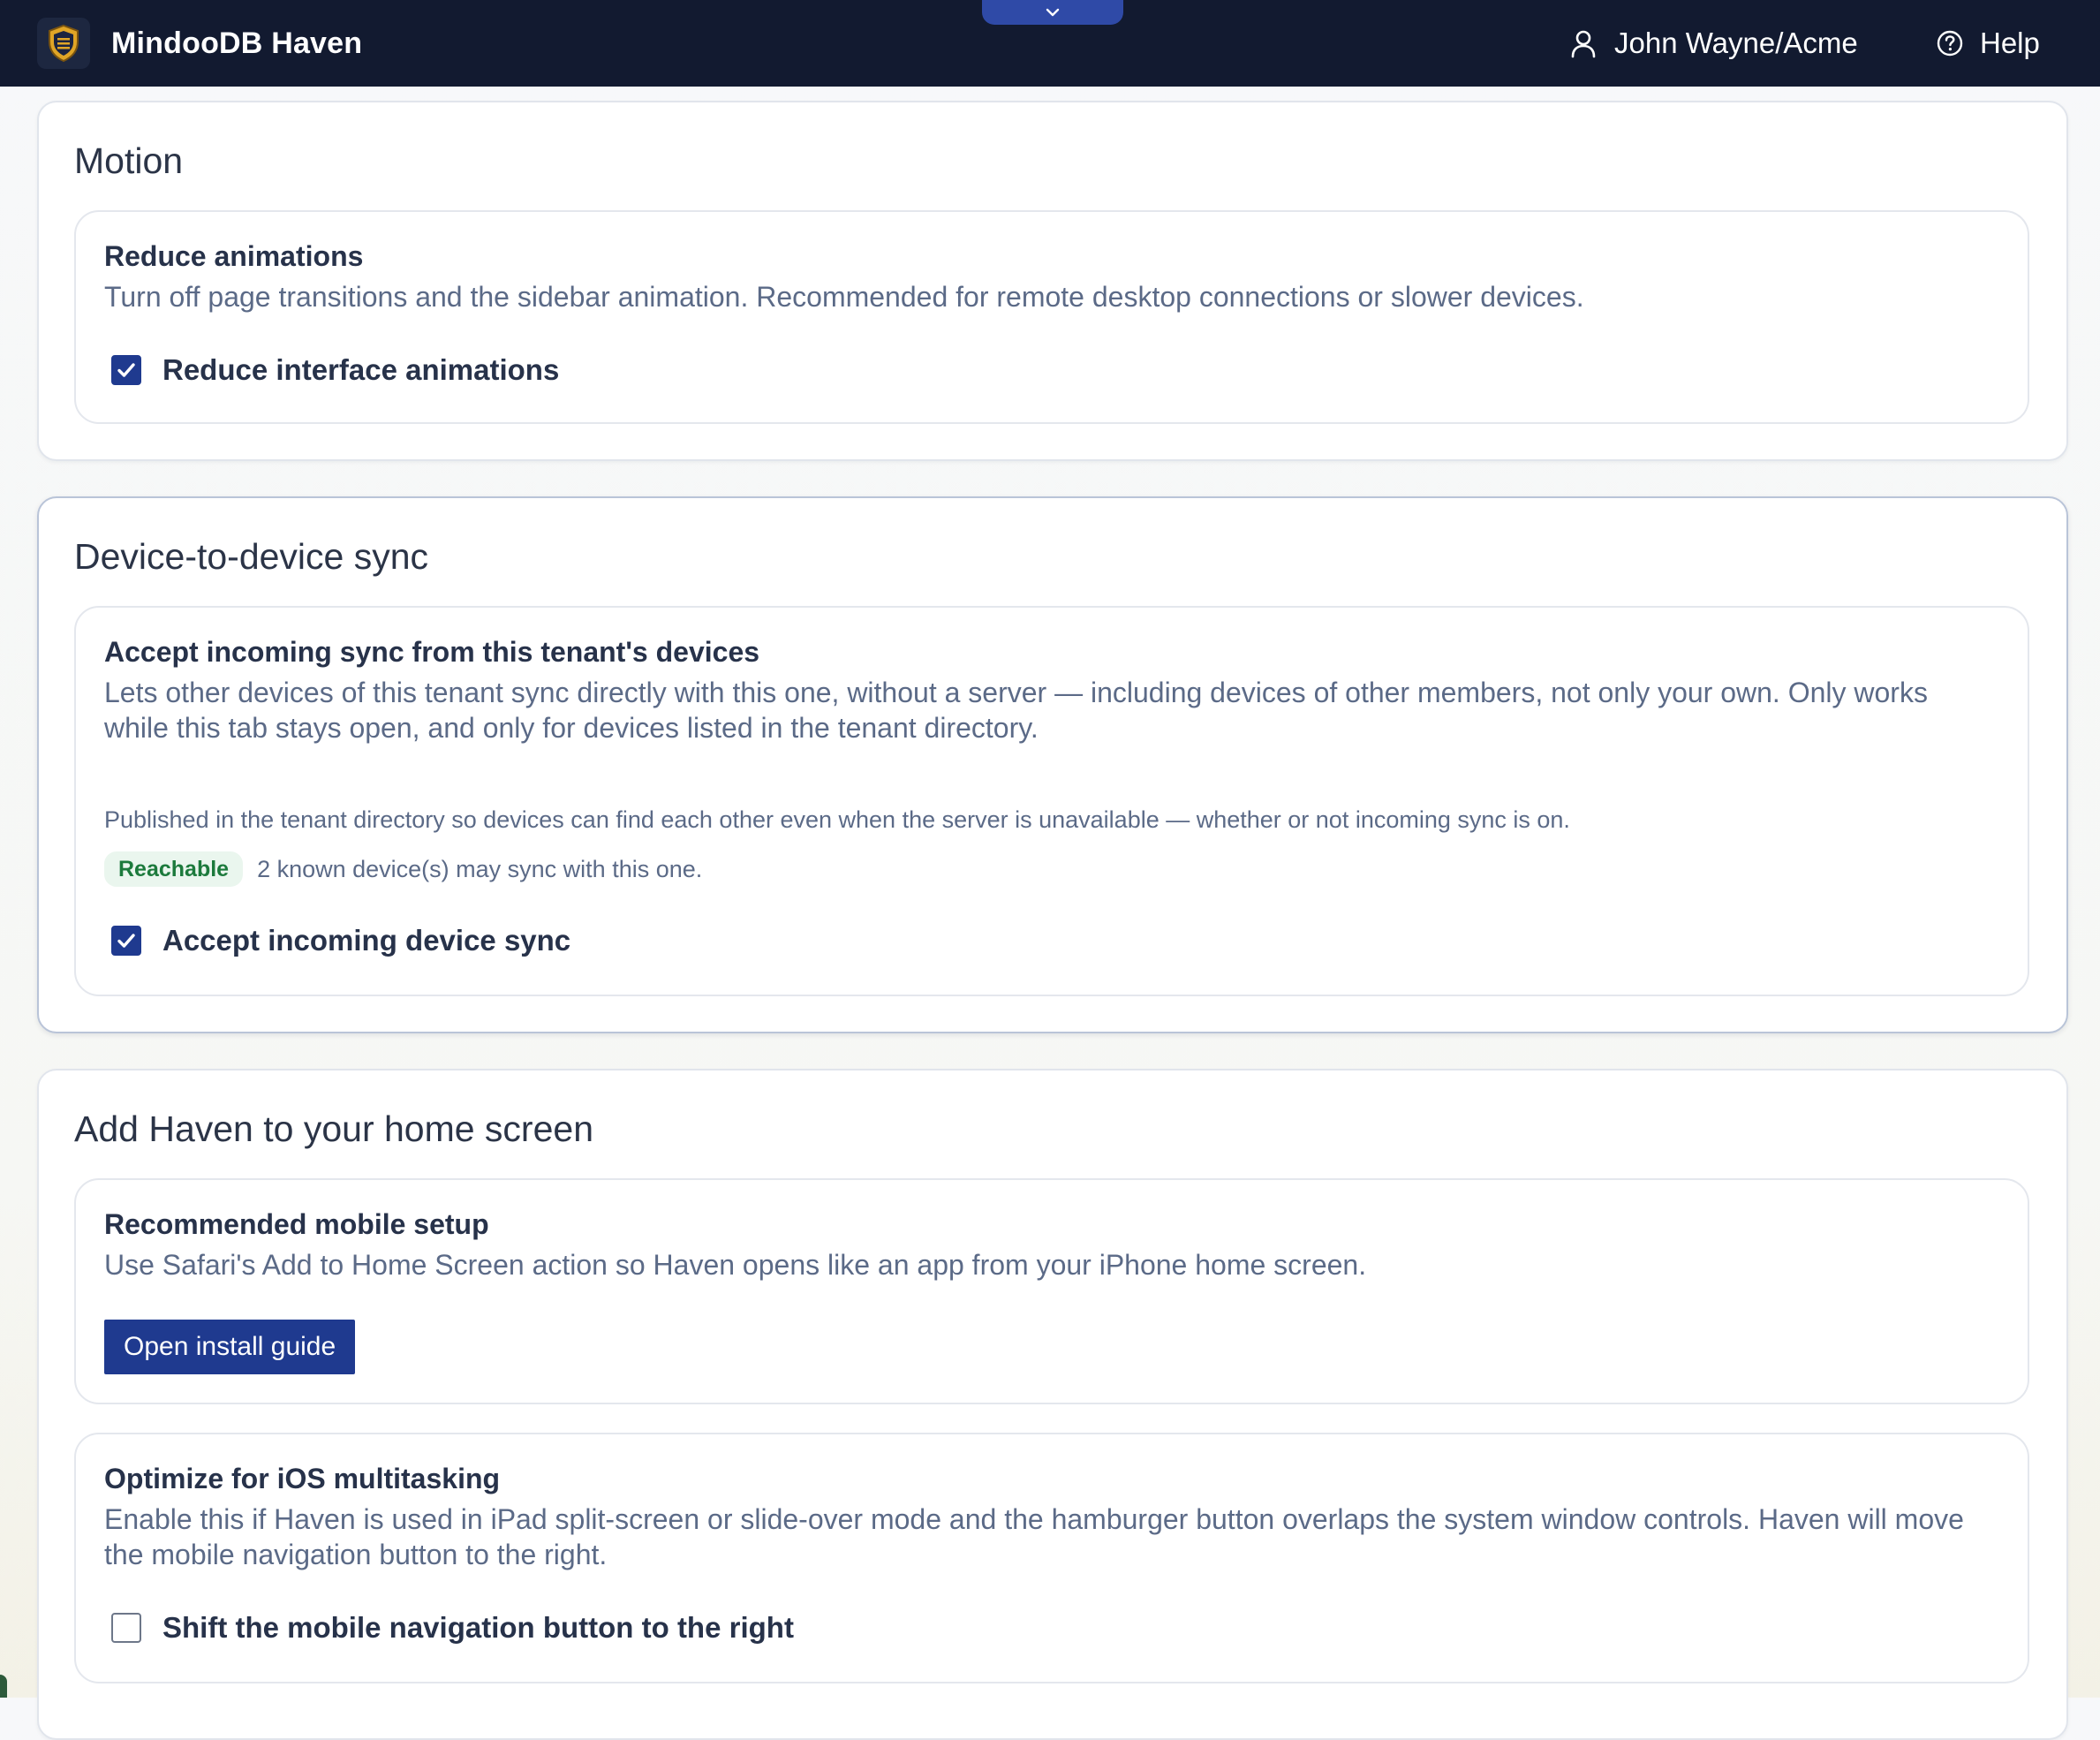  Describe the element at coordinates (1584, 44) in the screenshot. I see `user-icon` at that location.